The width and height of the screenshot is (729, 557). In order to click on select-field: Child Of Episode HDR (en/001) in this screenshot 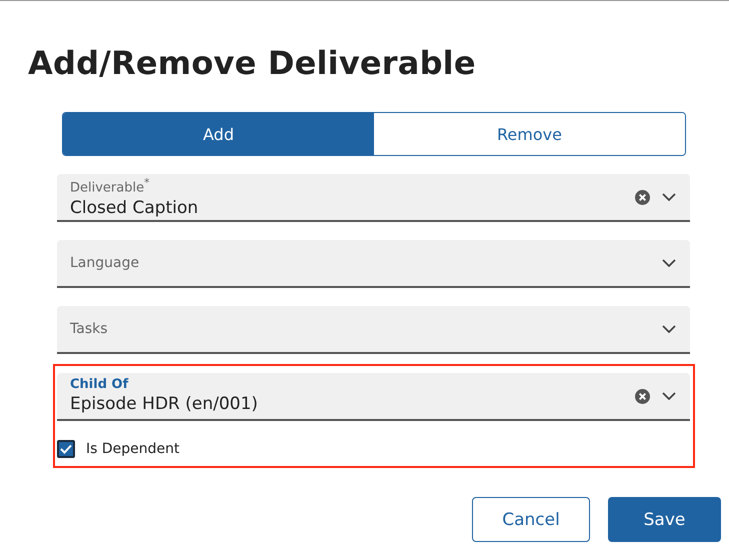, I will do `click(373, 397)`.